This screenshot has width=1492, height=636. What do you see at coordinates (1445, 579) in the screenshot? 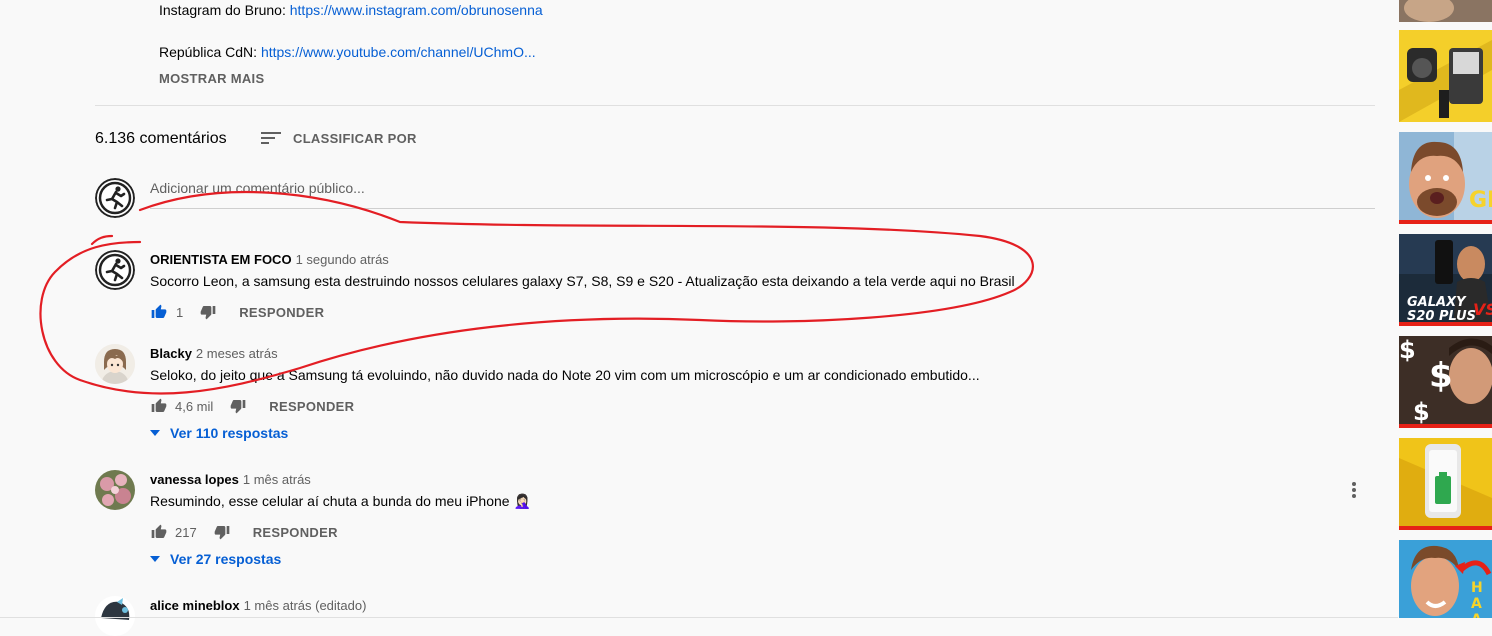
I see `related-video-thumbnail: HA A` at bounding box center [1445, 579].